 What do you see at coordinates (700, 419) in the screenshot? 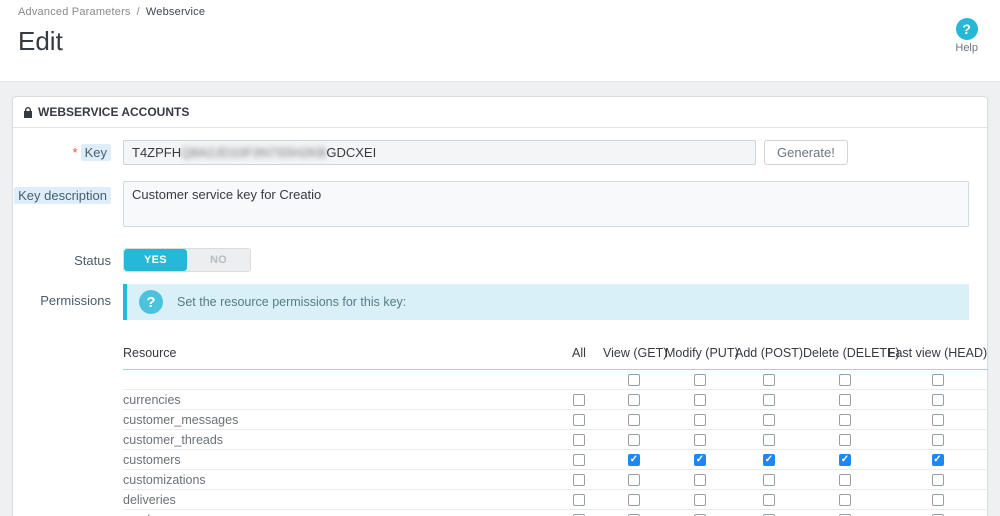
I see `permission-checkbox-customer_messages-modify_put` at bounding box center [700, 419].